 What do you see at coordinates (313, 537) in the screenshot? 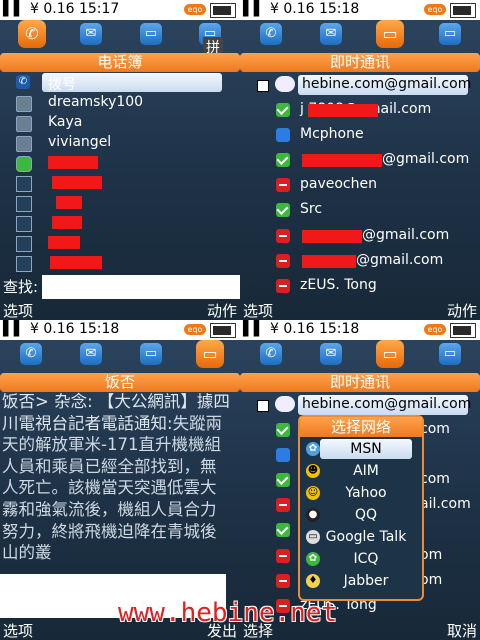
I see `google-talk-icon: ▭` at bounding box center [313, 537].